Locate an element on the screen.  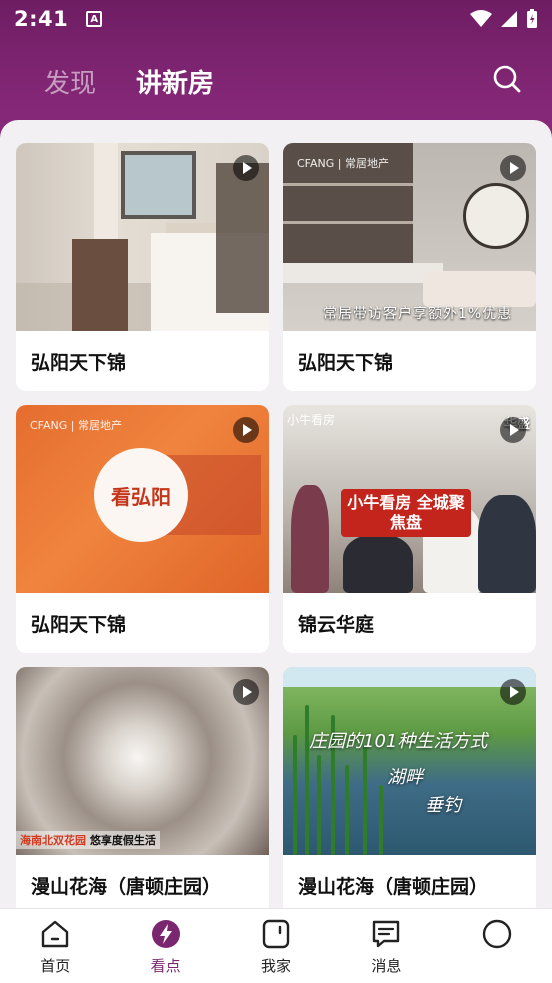
nav-highlights: 看点 is located at coordinates (165, 946).